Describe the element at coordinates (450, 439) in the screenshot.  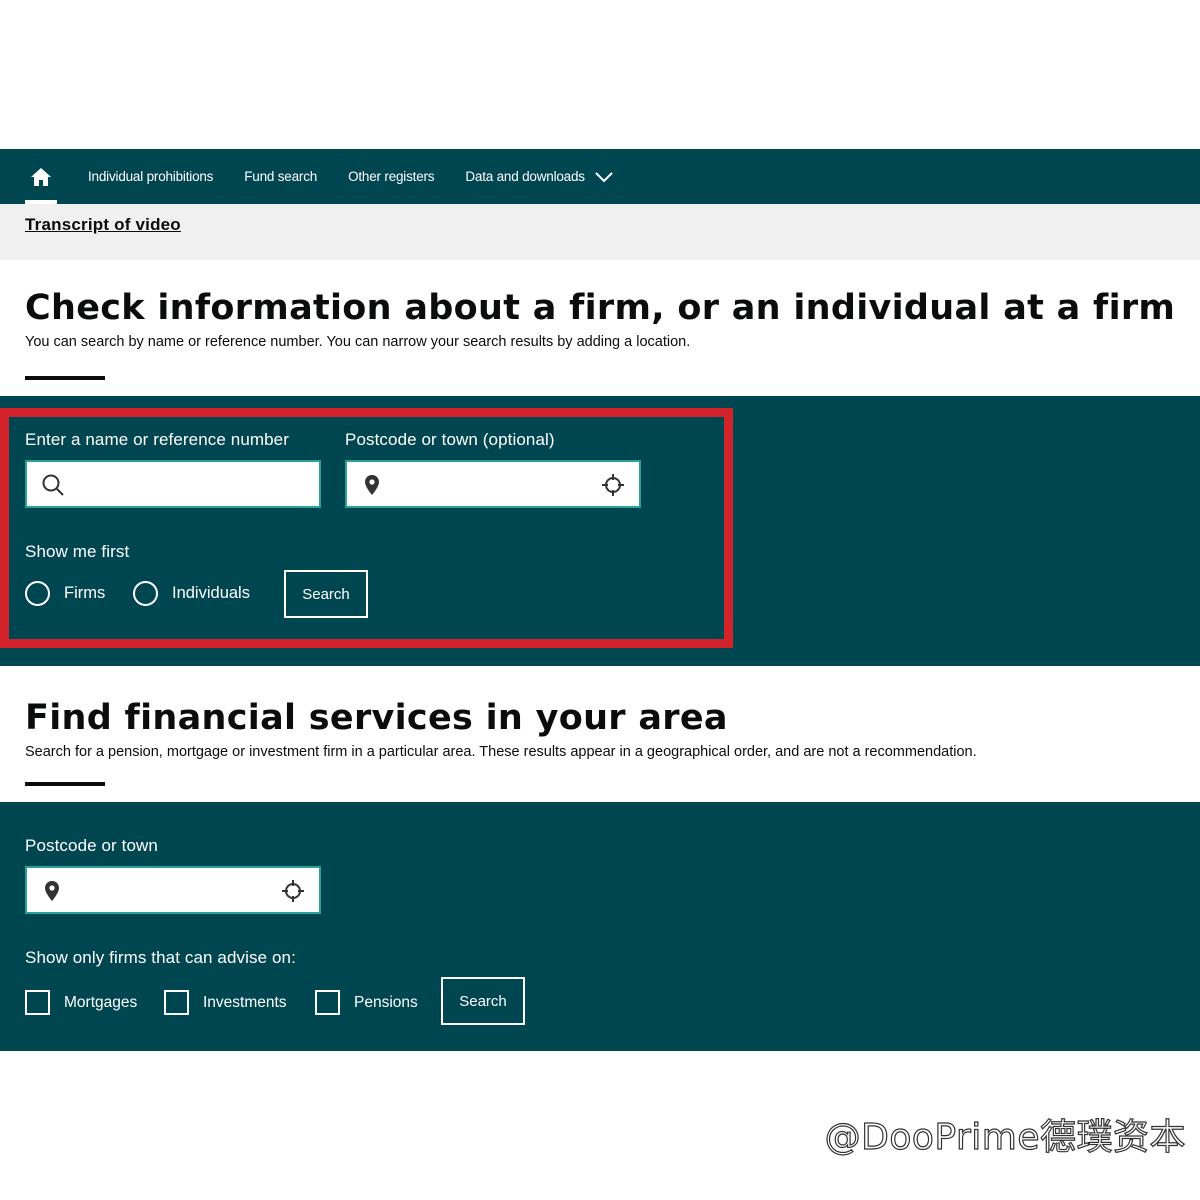
I see `location-field-label: Postcode or town (optional)` at that location.